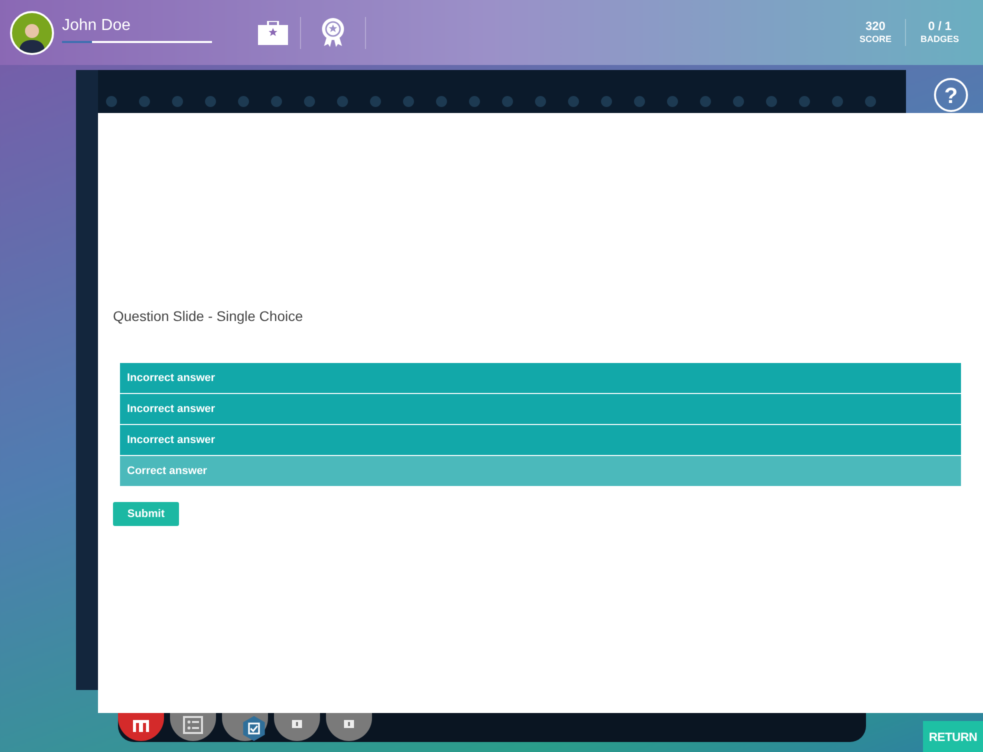 This screenshot has height=752, width=983. Describe the element at coordinates (875, 26) in the screenshot. I see `stat-value: 320` at that location.